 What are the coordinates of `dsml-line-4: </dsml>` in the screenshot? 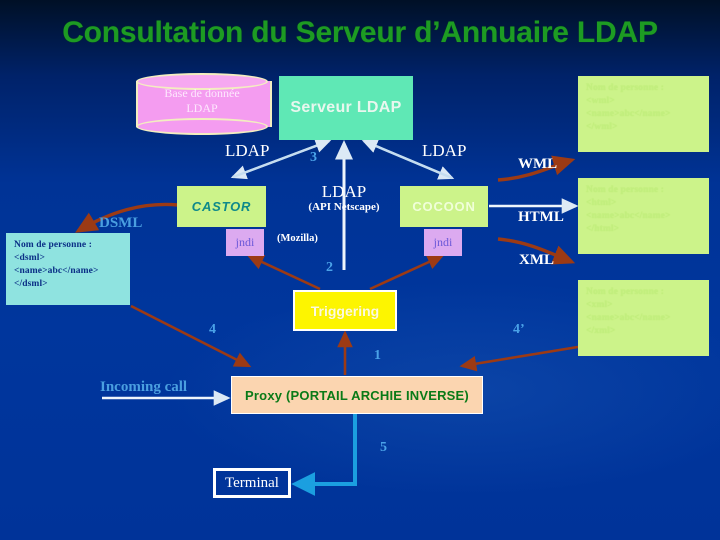 It's located at (31, 284).